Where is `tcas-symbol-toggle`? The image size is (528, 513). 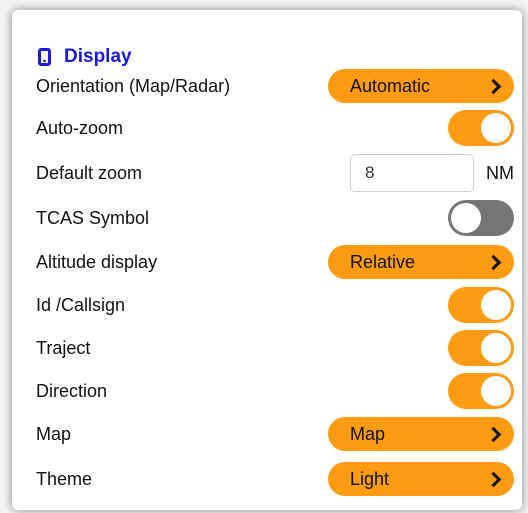 tcas-symbol-toggle is located at coordinates (481, 218).